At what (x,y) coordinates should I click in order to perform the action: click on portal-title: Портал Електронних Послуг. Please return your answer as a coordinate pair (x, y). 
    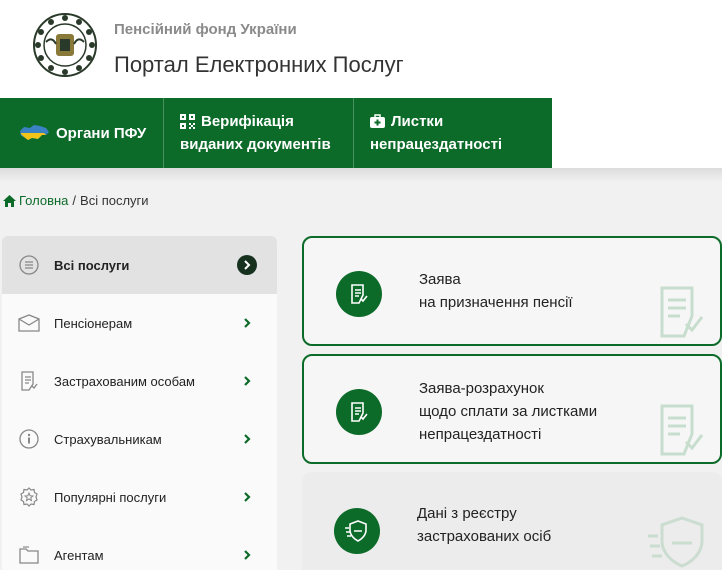
    Looking at the image, I should click on (259, 64).